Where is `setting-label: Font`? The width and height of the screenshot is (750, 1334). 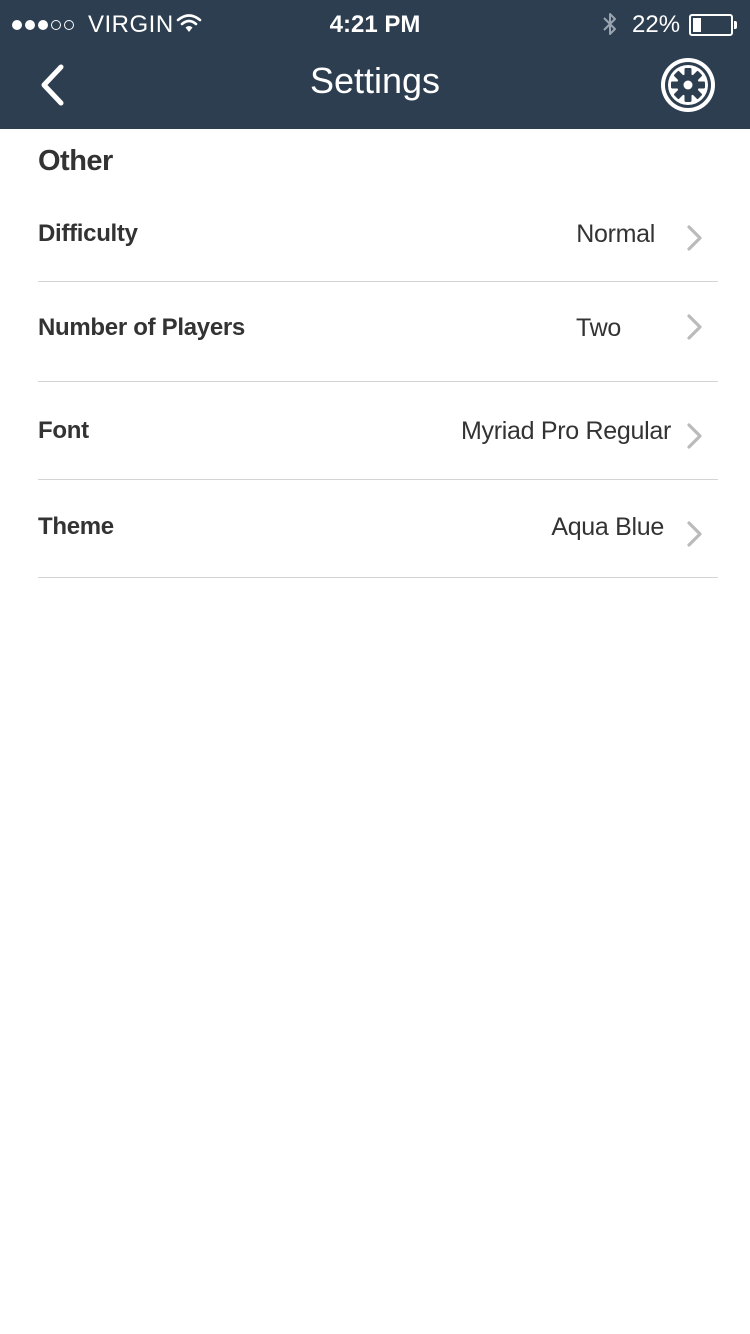 setting-label: Font is located at coordinates (63, 430).